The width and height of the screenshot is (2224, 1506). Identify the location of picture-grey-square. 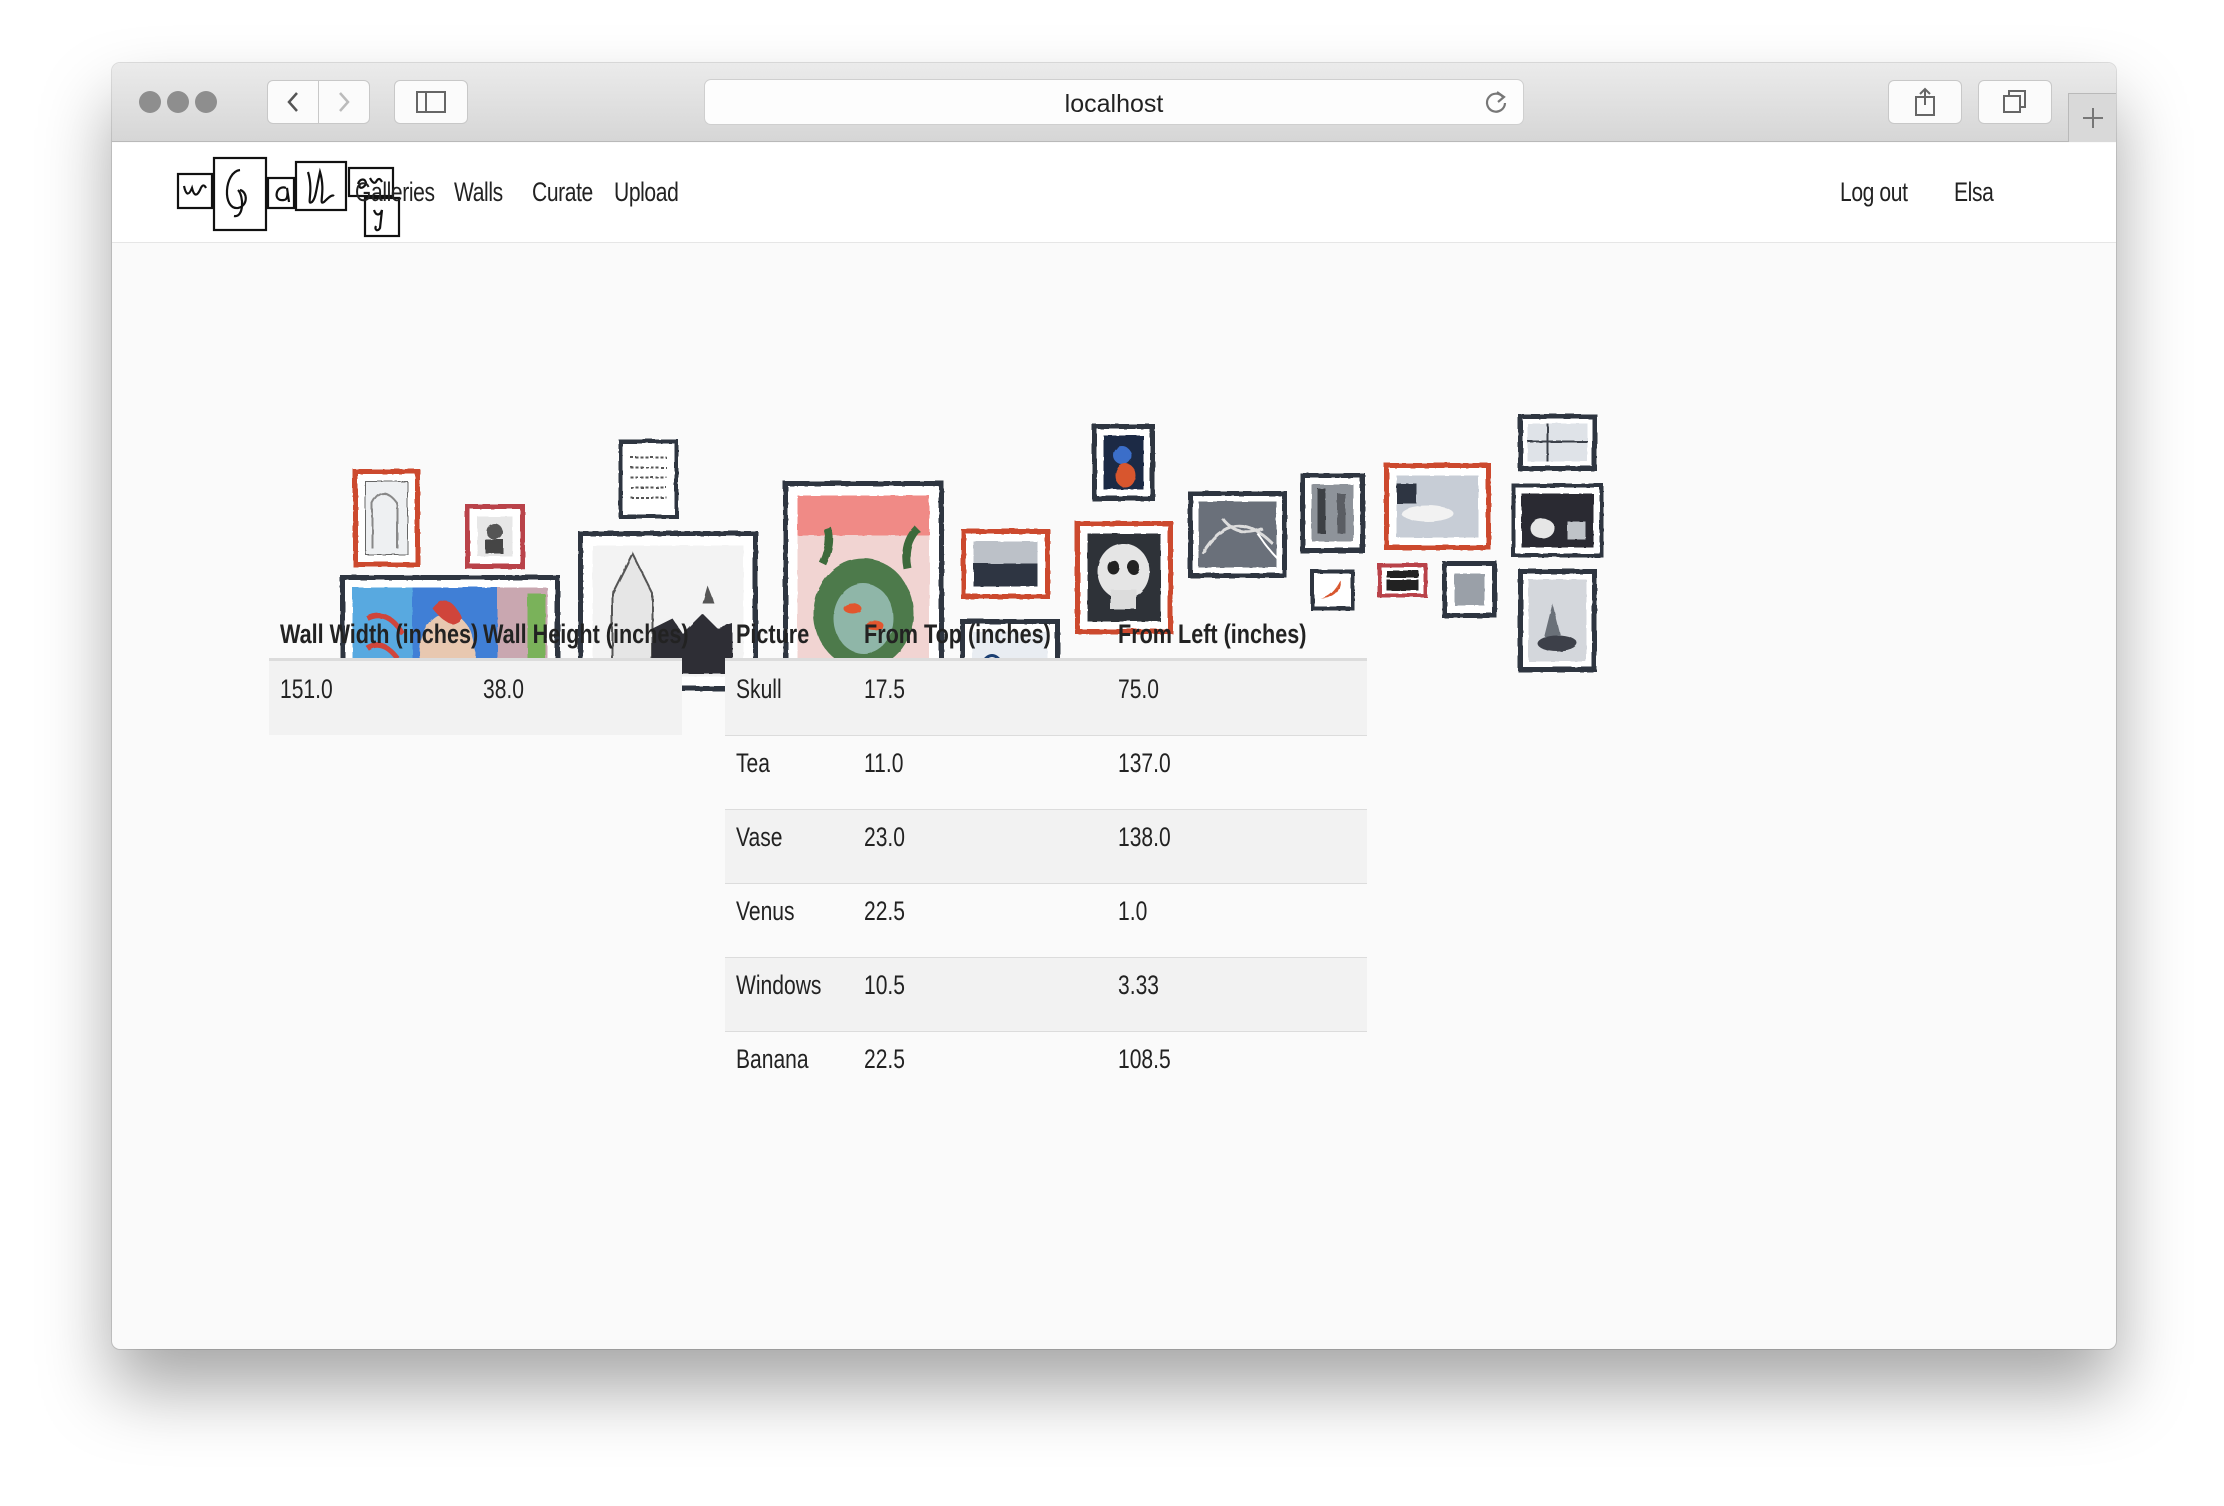
(1469, 589).